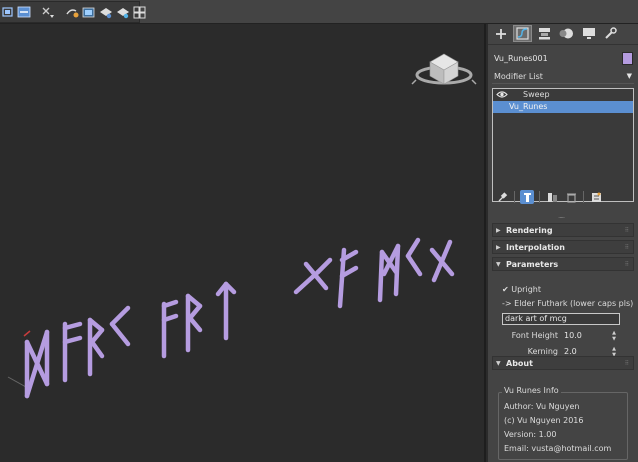  Describe the element at coordinates (535, 247) in the screenshot. I see `rollout-title: Interpolation` at that location.